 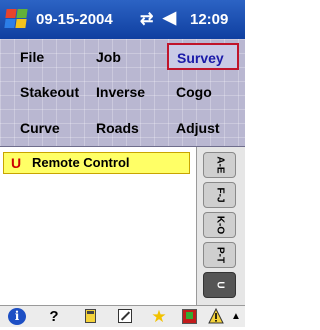 I want to click on calculator-icon, so click(x=91, y=316).